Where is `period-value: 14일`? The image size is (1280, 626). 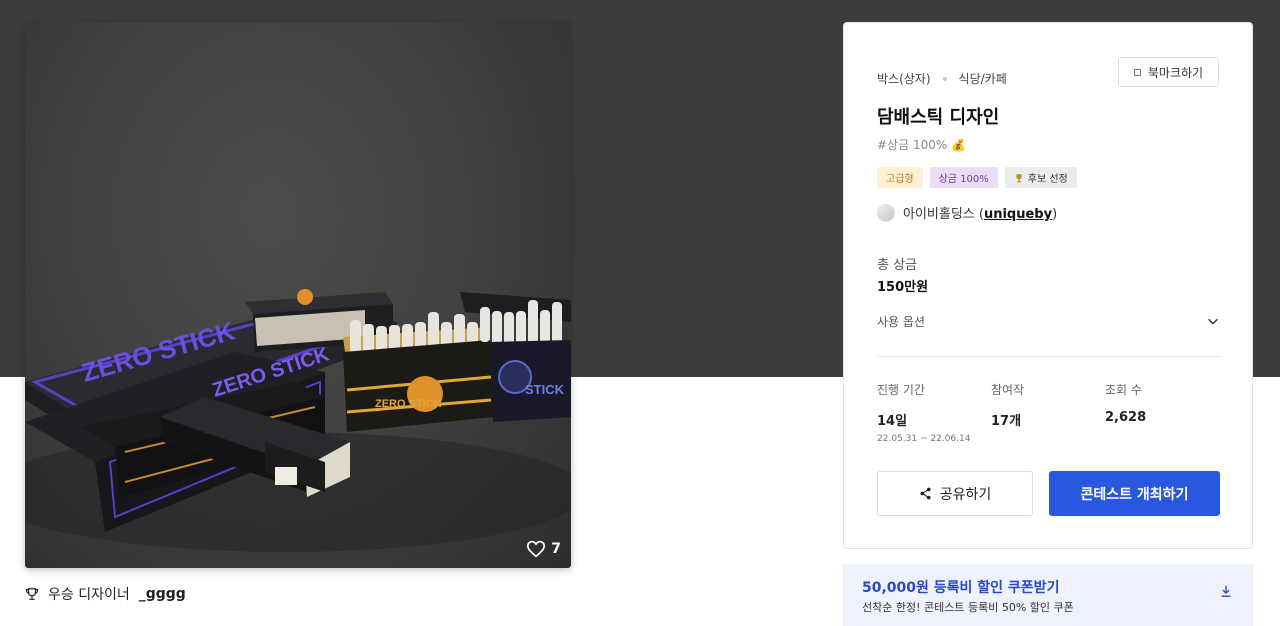 period-value: 14일 is located at coordinates (892, 421).